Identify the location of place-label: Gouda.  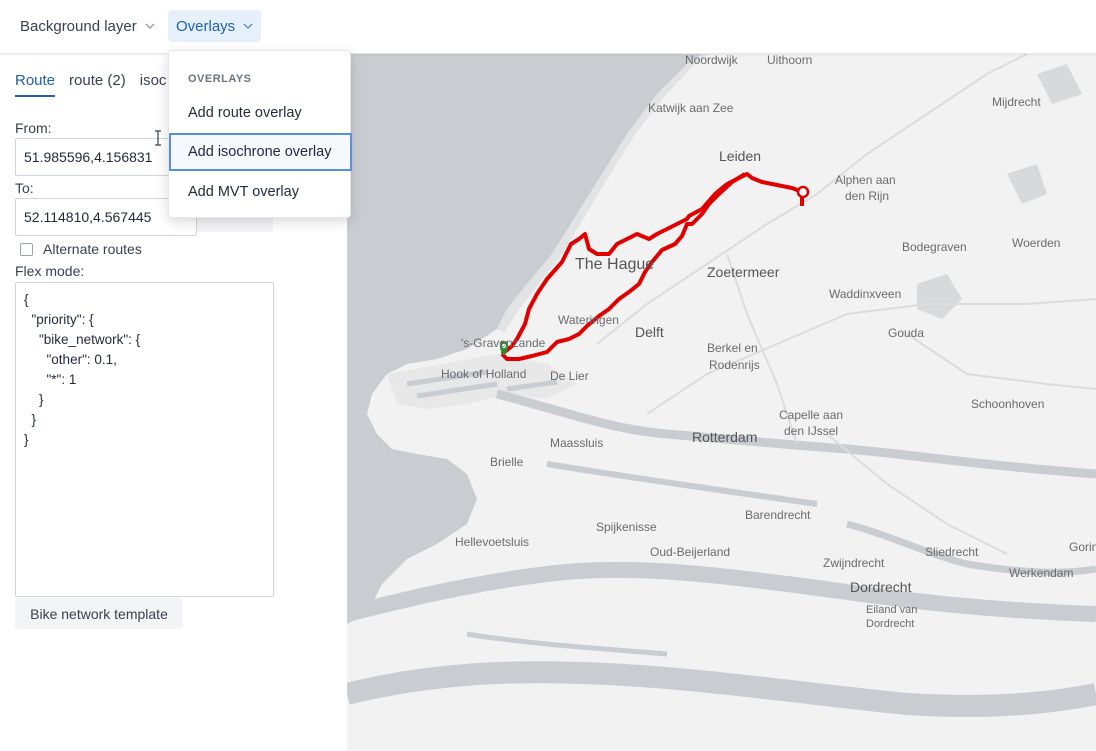
(906, 333).